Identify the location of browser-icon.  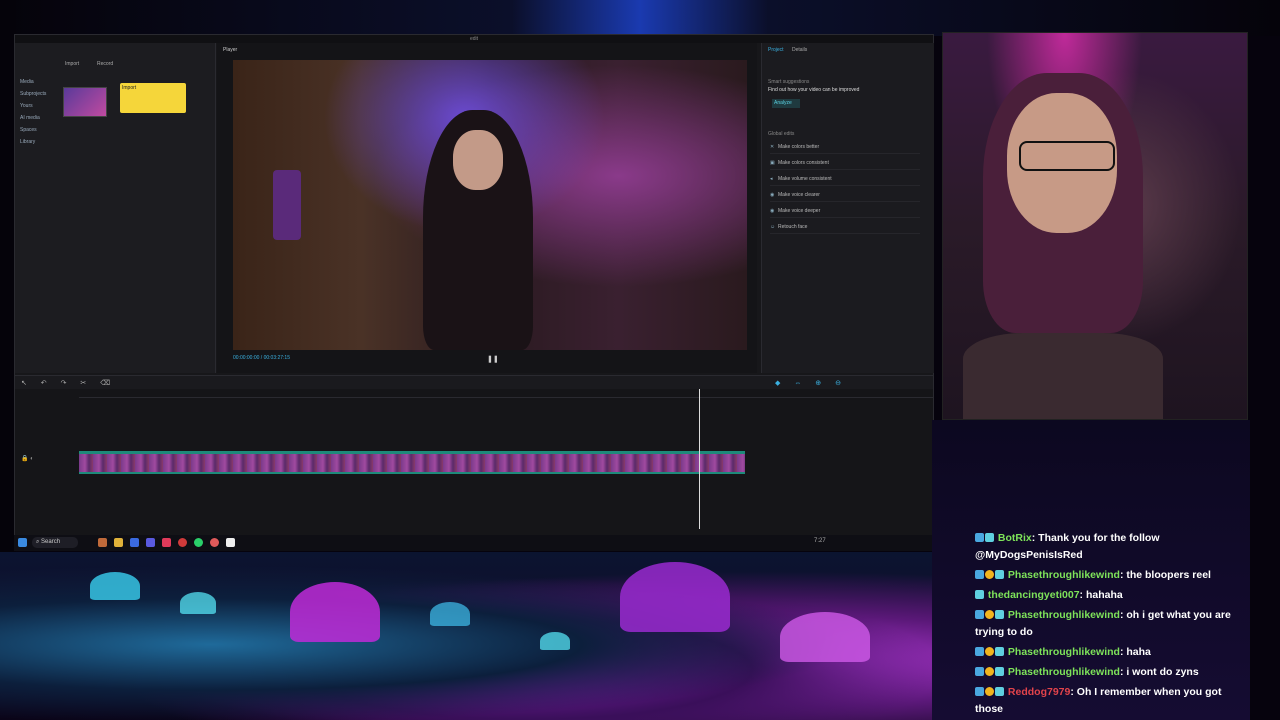
(134, 542).